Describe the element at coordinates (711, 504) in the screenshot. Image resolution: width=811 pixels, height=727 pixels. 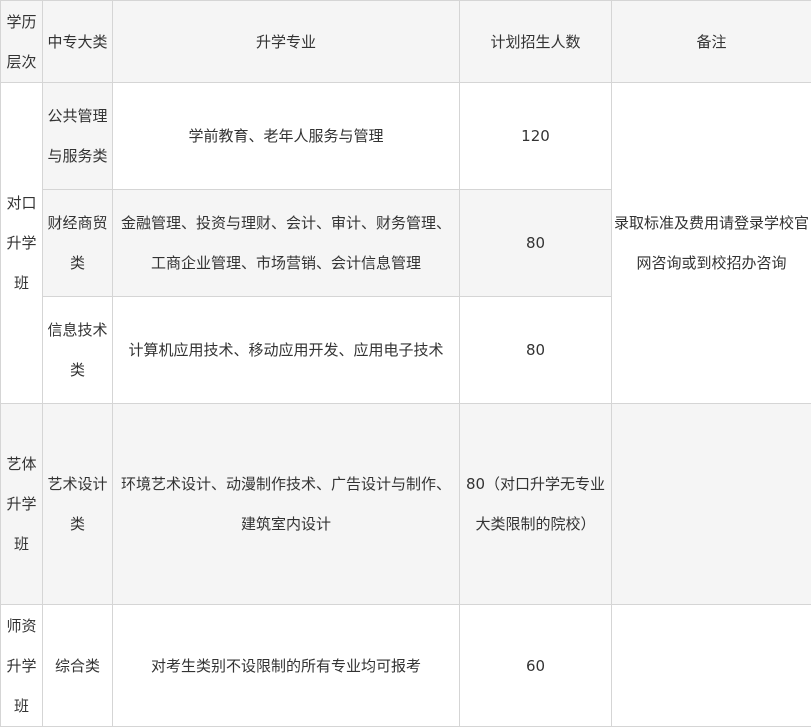
I see `note-yiti` at that location.